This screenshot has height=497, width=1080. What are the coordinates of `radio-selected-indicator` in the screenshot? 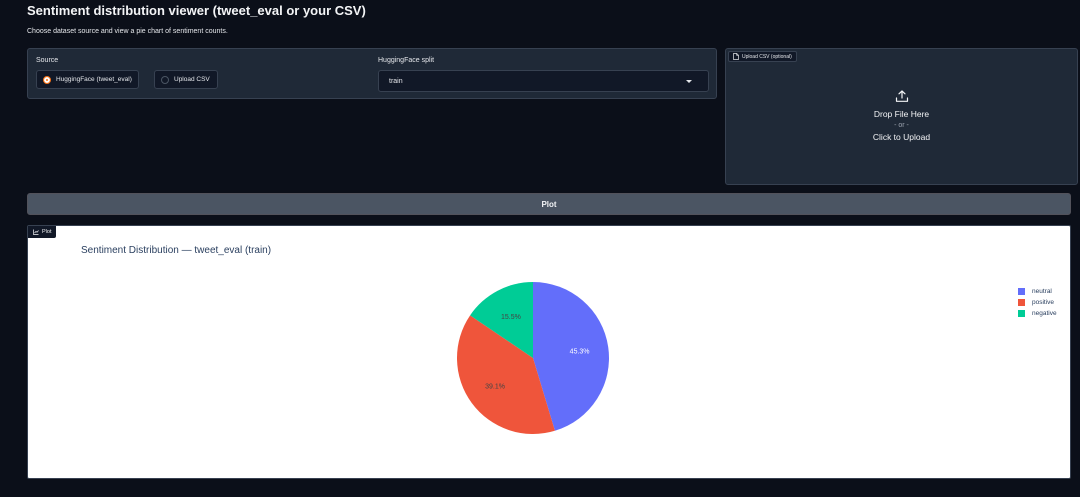 It's located at (47, 79).